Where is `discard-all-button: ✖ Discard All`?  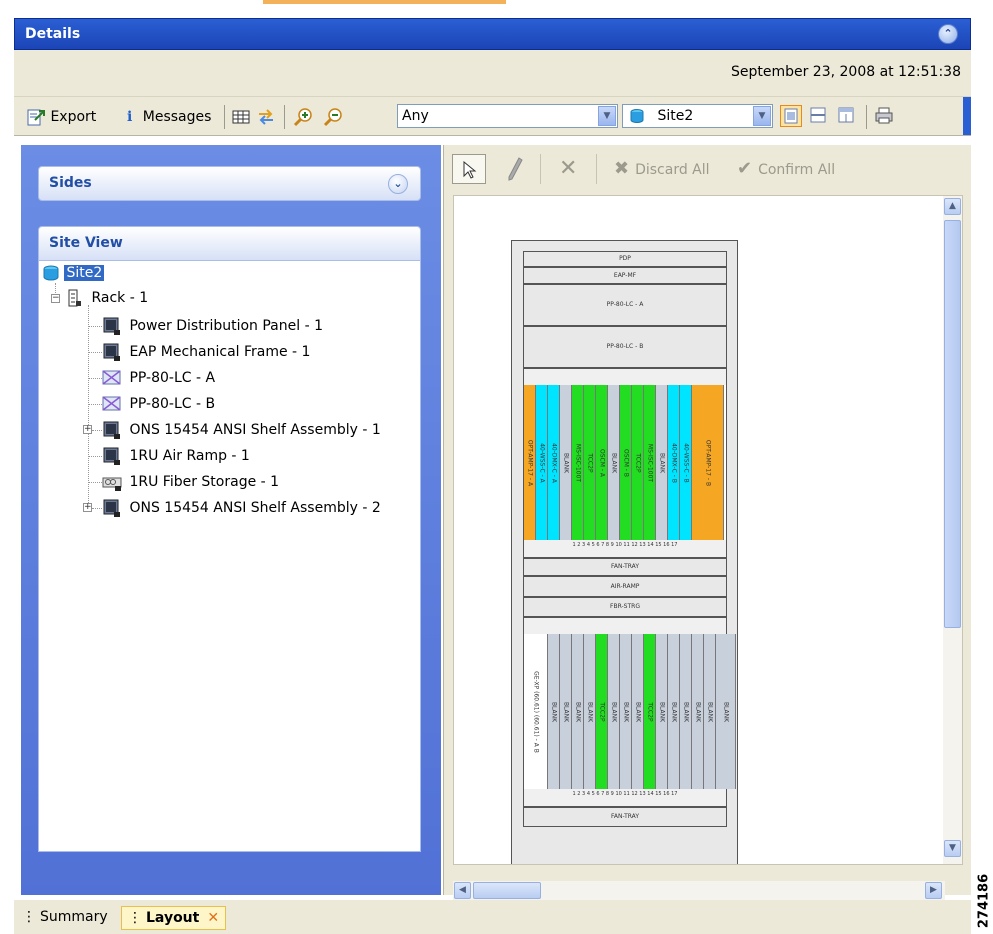
discard-all-button: ✖ Discard All is located at coordinates (662, 169).